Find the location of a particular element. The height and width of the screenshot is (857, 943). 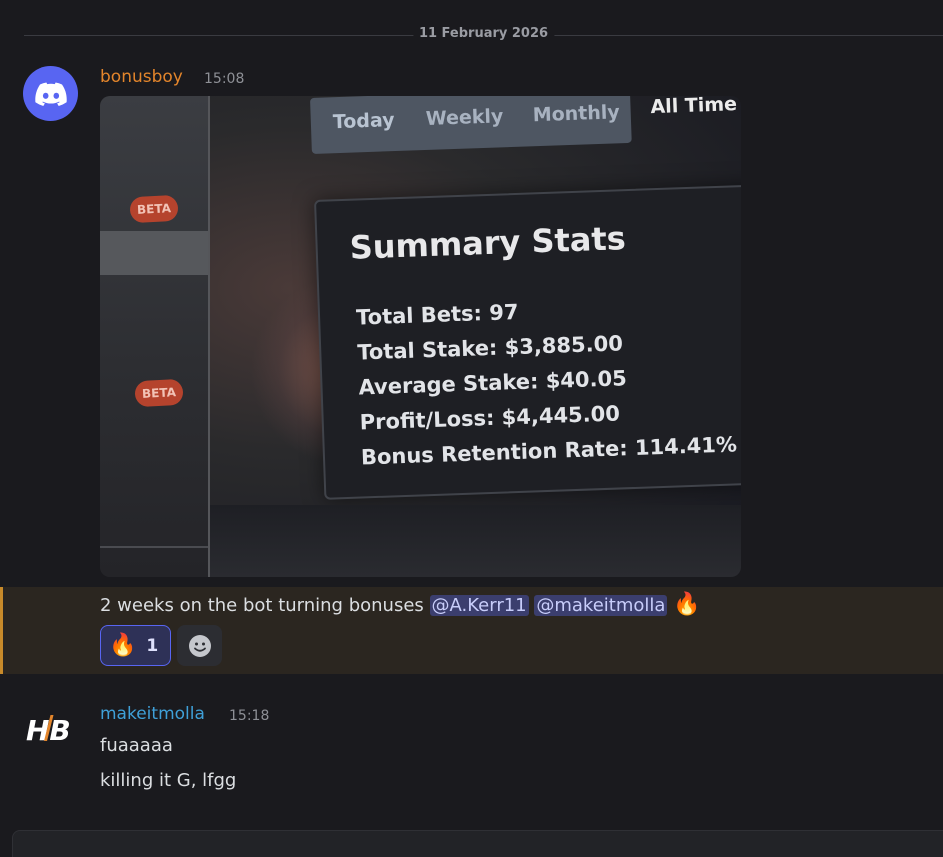

photo-sidebar-line is located at coordinates (154, 547).